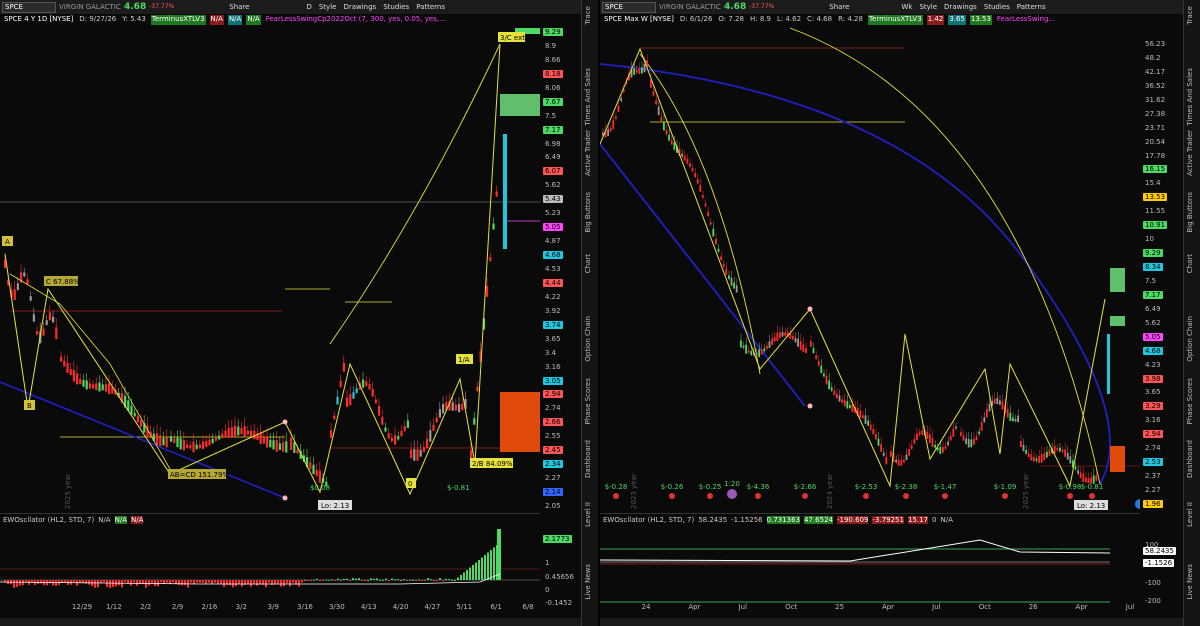  Describe the element at coordinates (1155, 113) in the screenshot. I see `price-tick-label: 27.38` at that location.